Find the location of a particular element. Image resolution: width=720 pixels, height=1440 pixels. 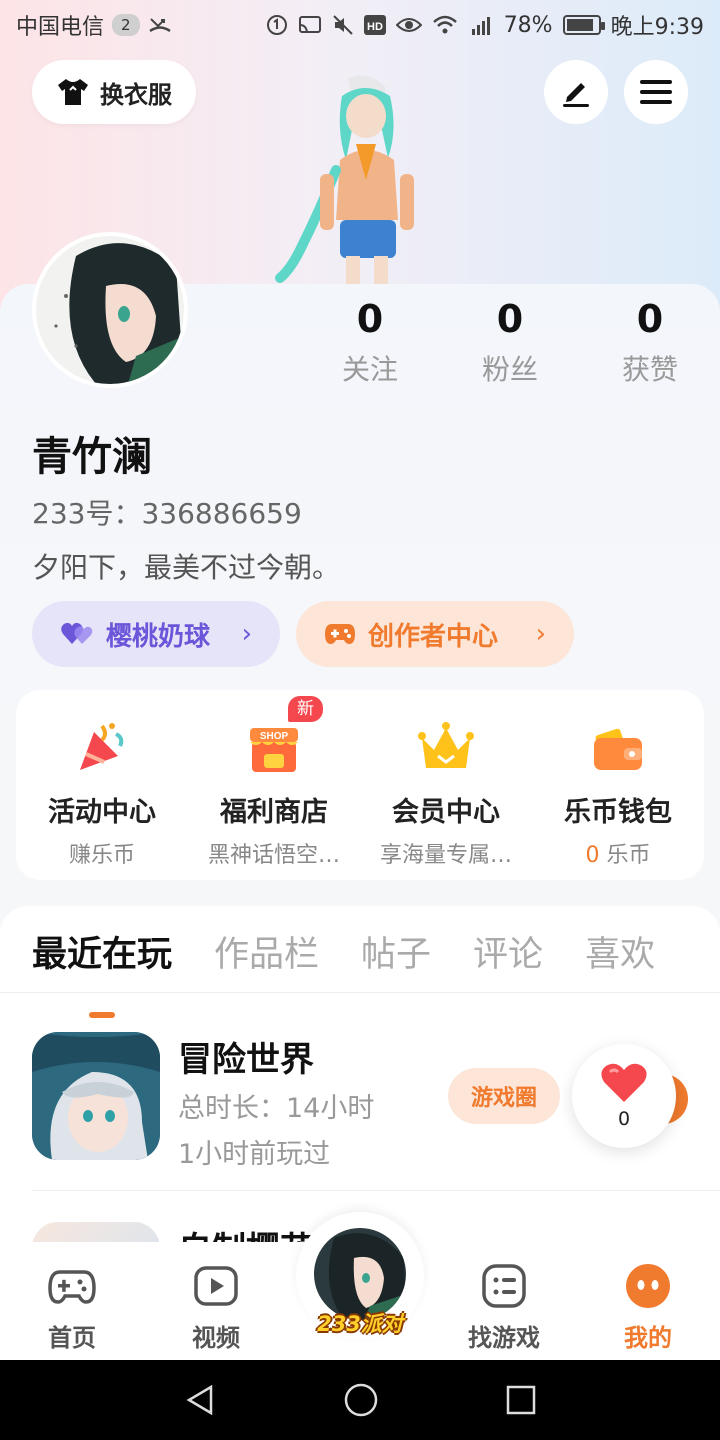

new-badge: 新 is located at coordinates (305, 709).